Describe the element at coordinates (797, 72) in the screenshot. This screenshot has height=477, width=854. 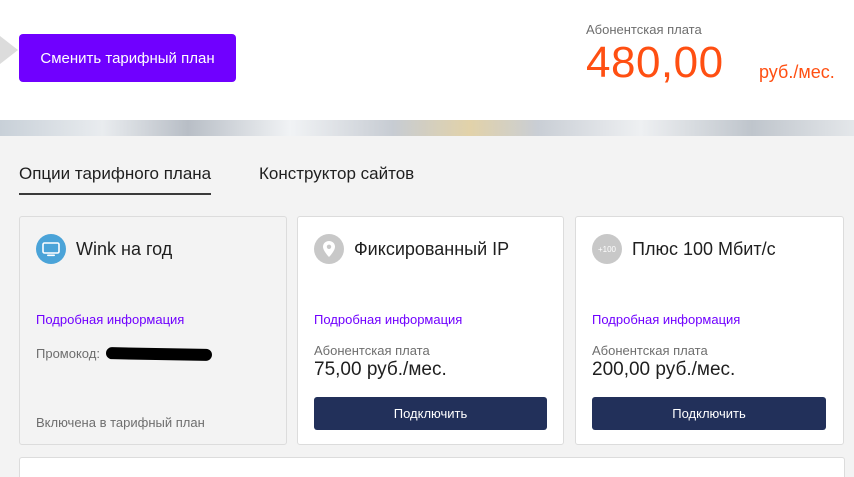
I see `subscription-price-unit: руб./мес.` at that location.